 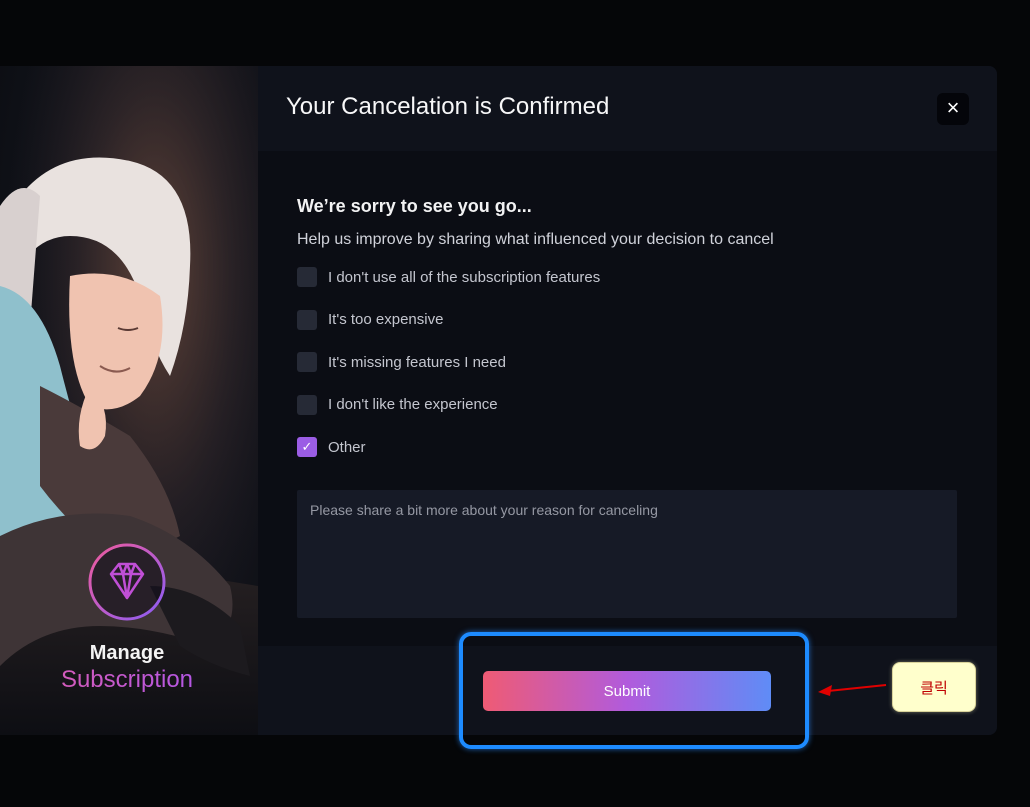 What do you see at coordinates (627, 108) in the screenshot?
I see `modal-header: Your Cancelation is Confirmed ×` at bounding box center [627, 108].